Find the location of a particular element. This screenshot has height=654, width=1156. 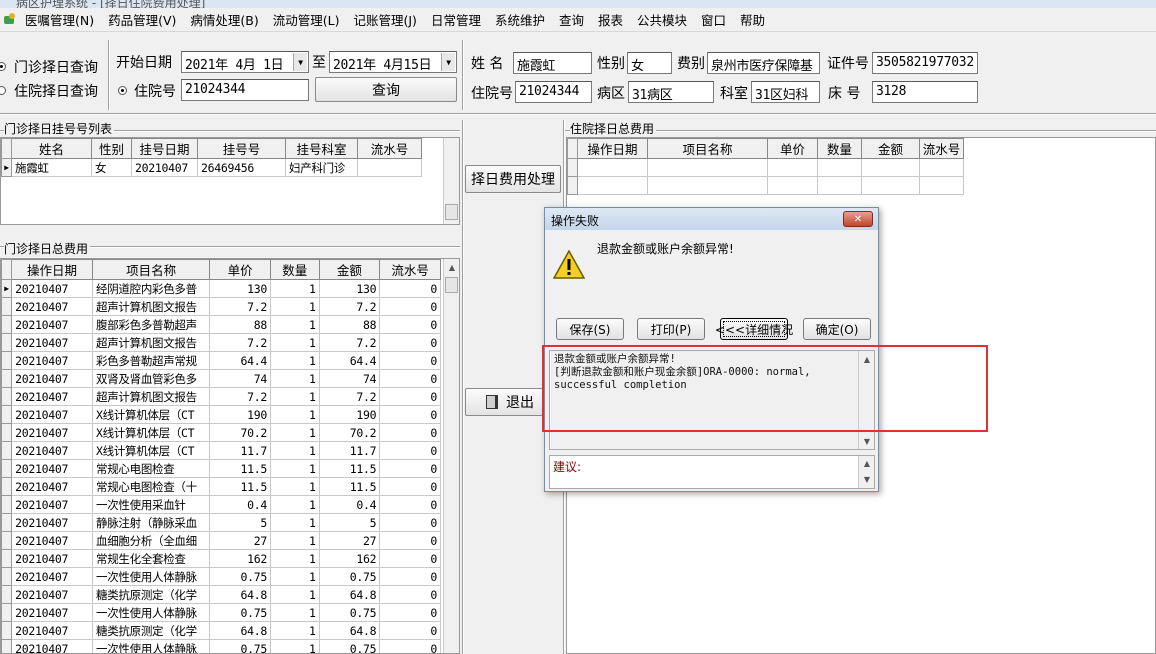

menu-billing: 记账管理(J) is located at coordinates (384, 19).